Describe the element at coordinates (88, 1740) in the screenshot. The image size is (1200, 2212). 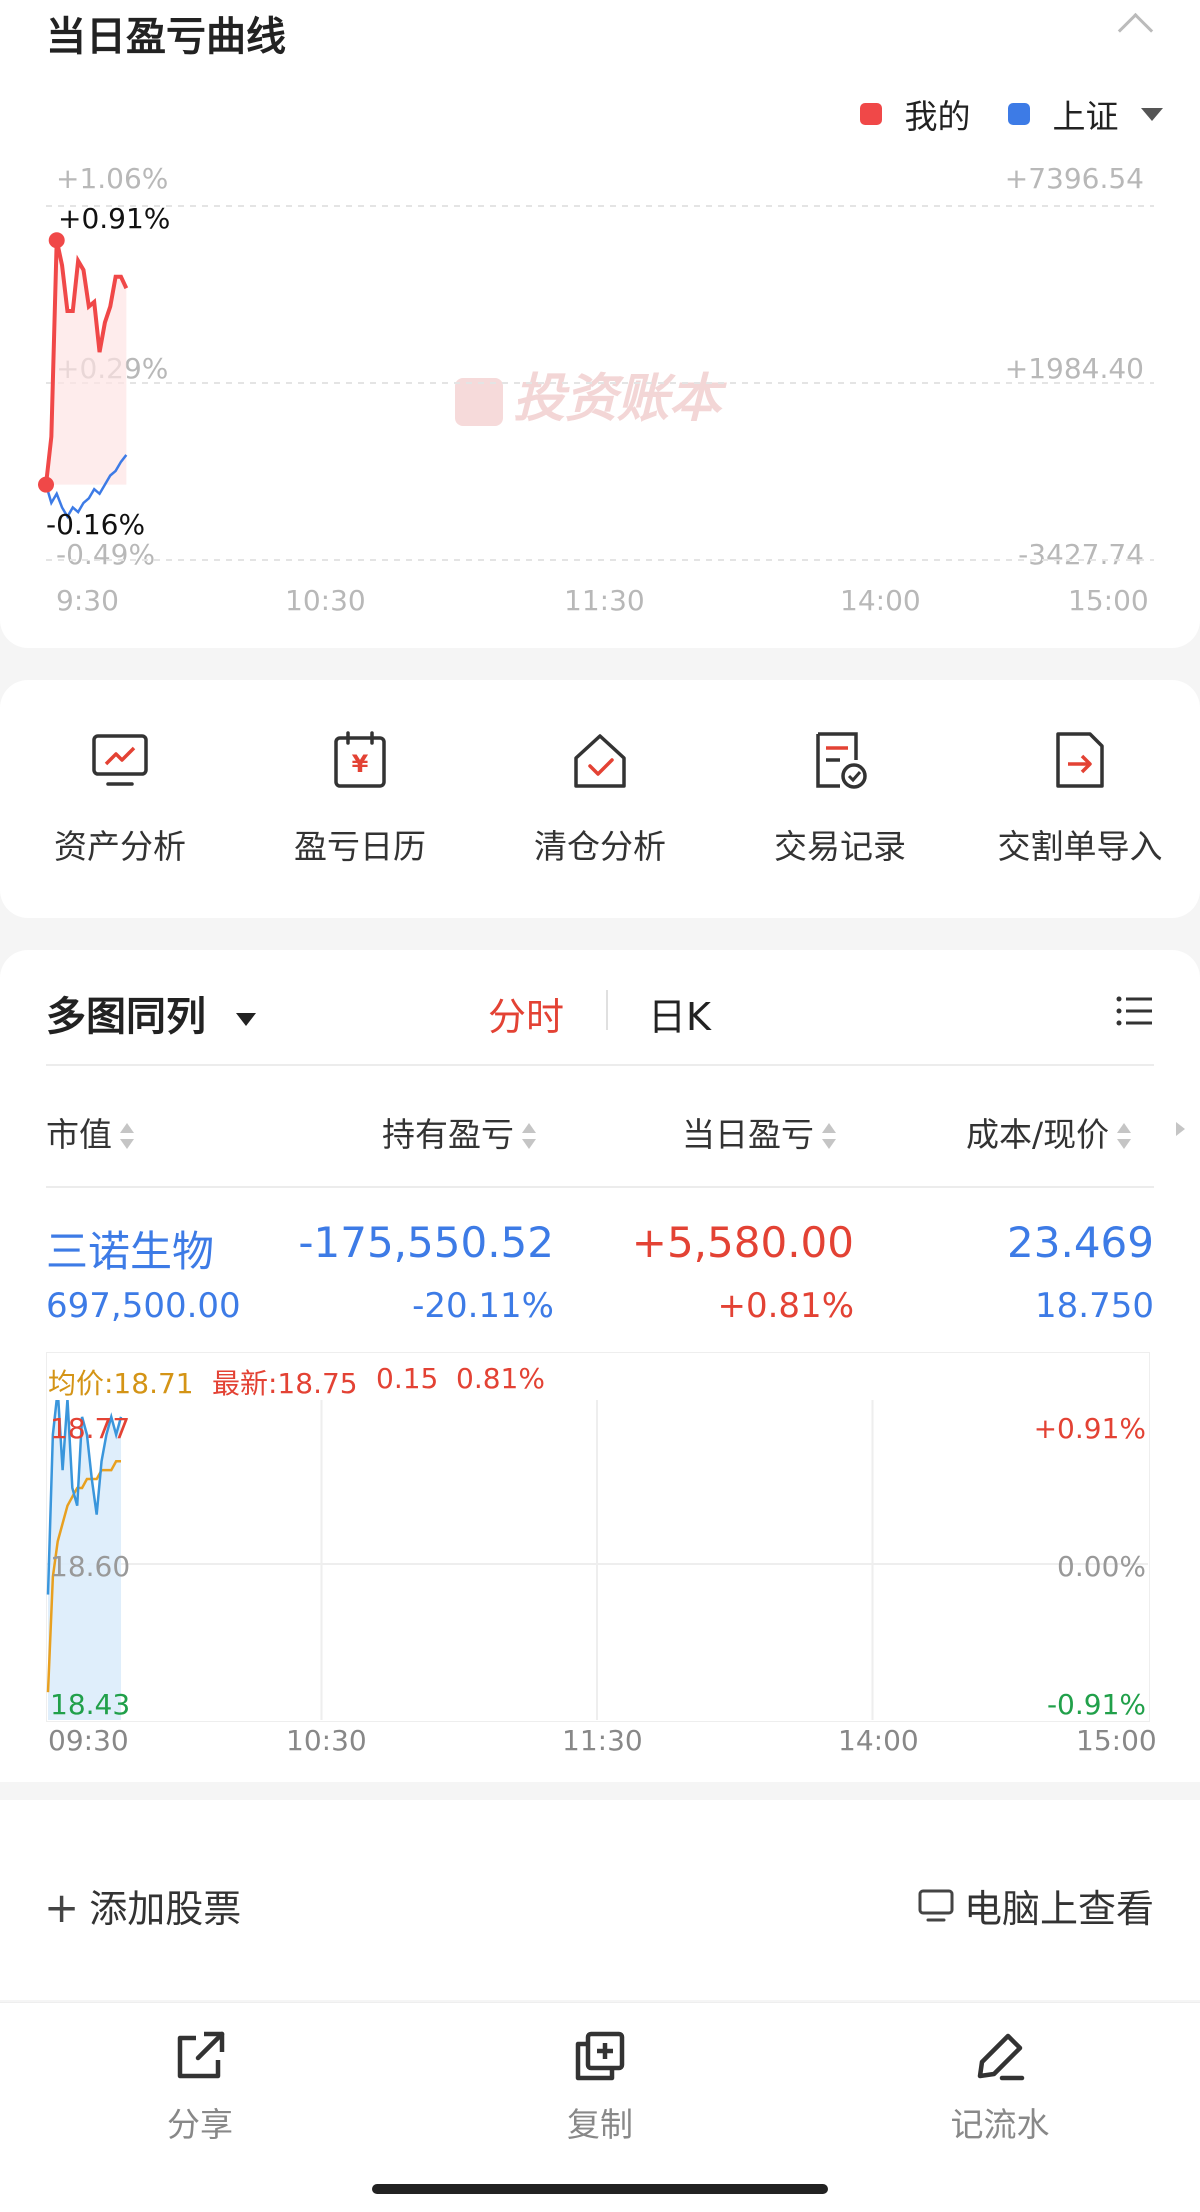
I see `mini-time-0930: 09:30` at that location.